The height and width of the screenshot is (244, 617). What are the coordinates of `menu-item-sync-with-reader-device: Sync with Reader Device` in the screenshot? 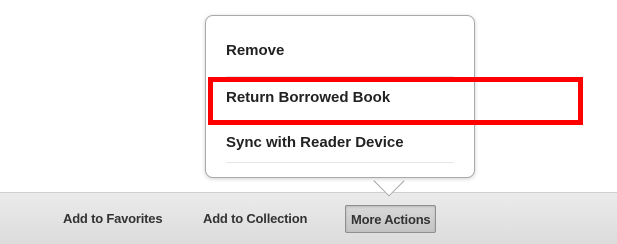 It's located at (340, 143).